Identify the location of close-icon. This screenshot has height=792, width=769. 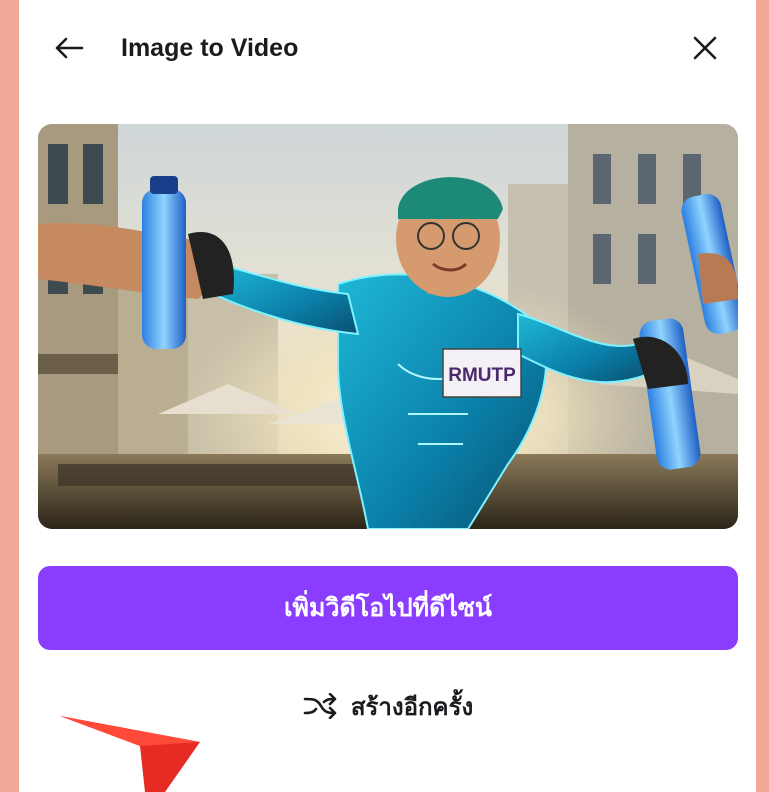
(705, 48).